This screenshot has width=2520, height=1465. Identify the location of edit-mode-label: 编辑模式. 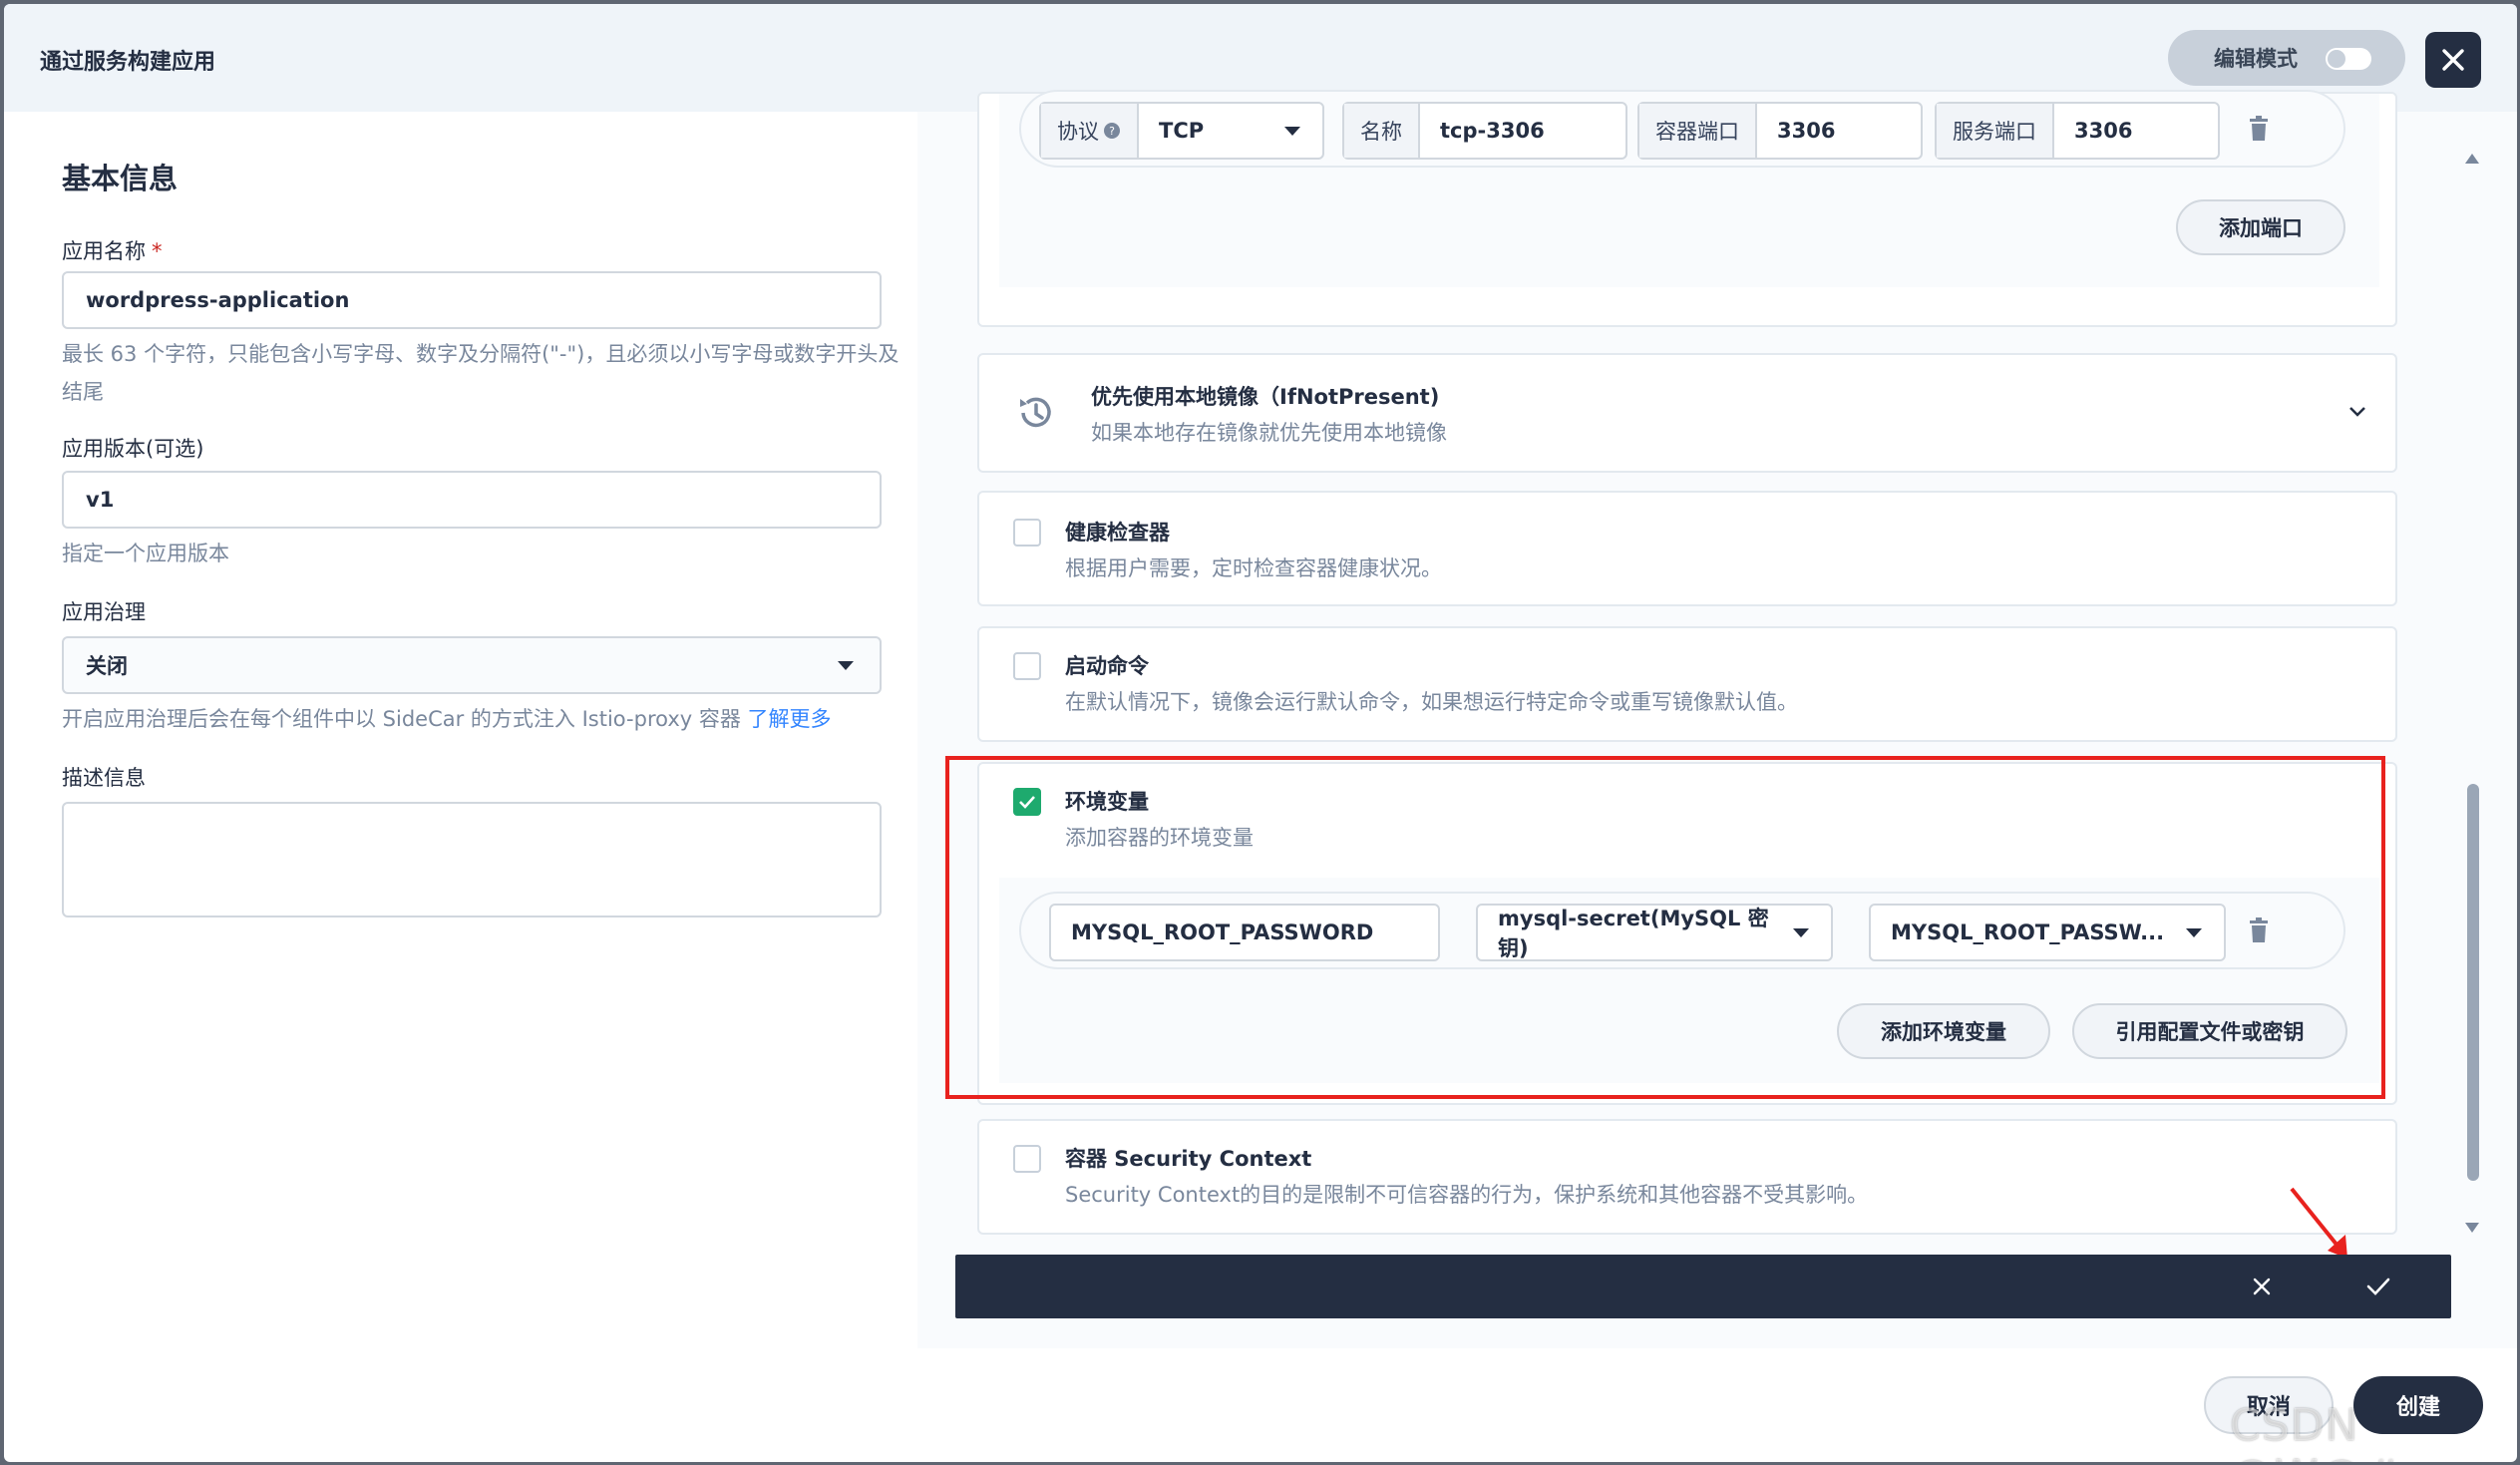
(2256, 59).